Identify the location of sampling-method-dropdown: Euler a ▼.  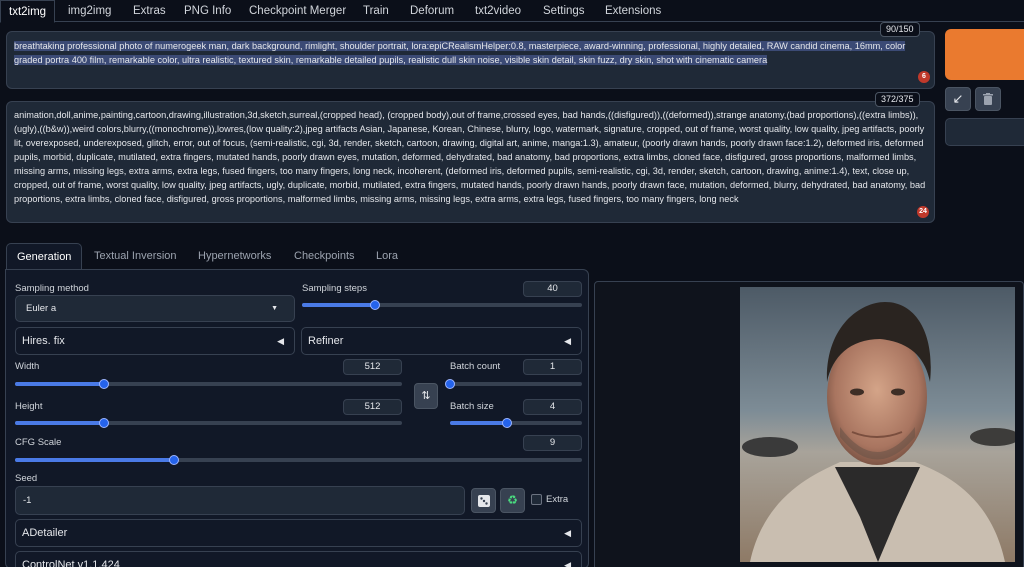
(155, 308).